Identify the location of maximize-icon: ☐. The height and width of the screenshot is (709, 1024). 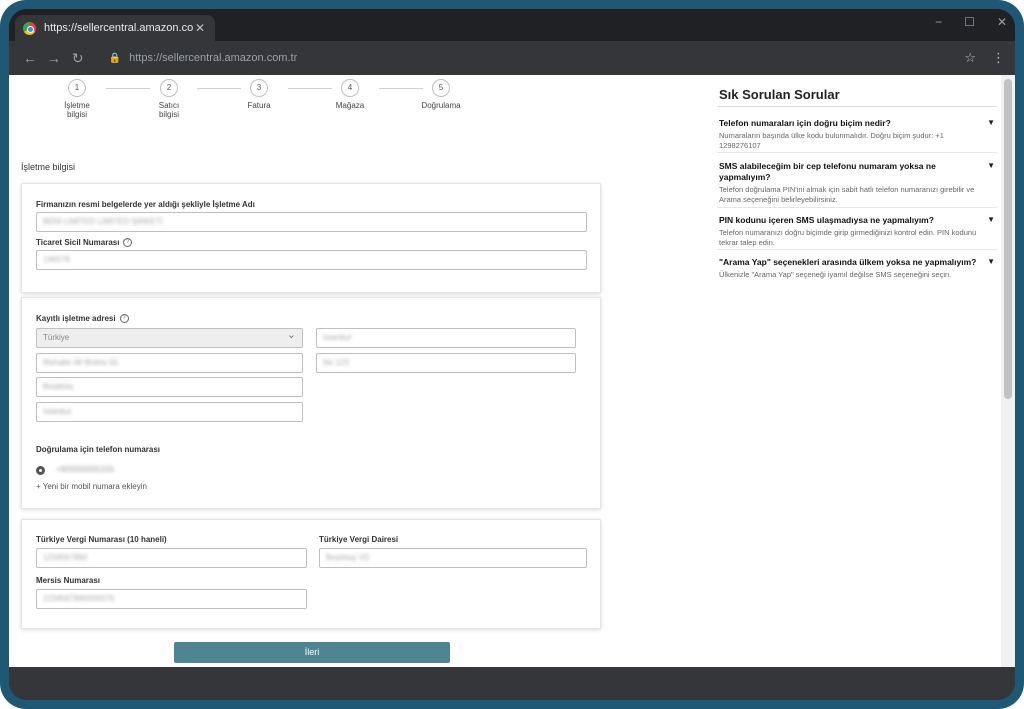
(969, 22).